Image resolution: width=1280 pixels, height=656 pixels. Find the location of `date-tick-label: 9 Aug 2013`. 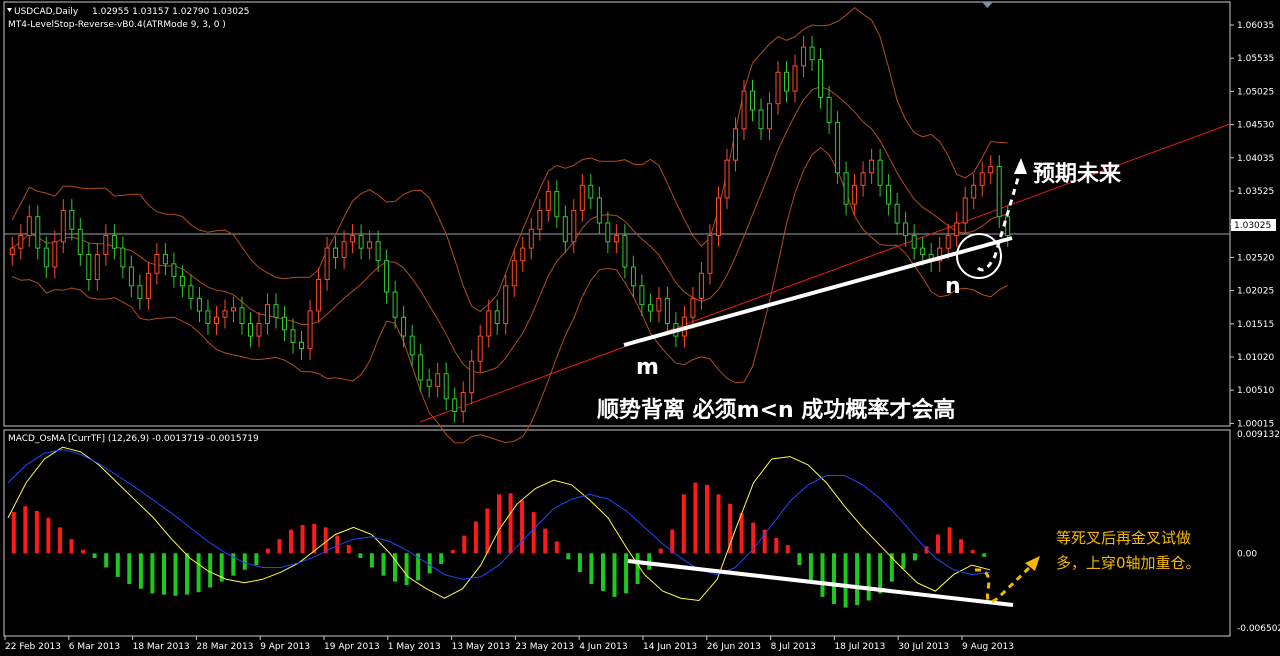

date-tick-label: 9 Aug 2013 is located at coordinates (988, 647).